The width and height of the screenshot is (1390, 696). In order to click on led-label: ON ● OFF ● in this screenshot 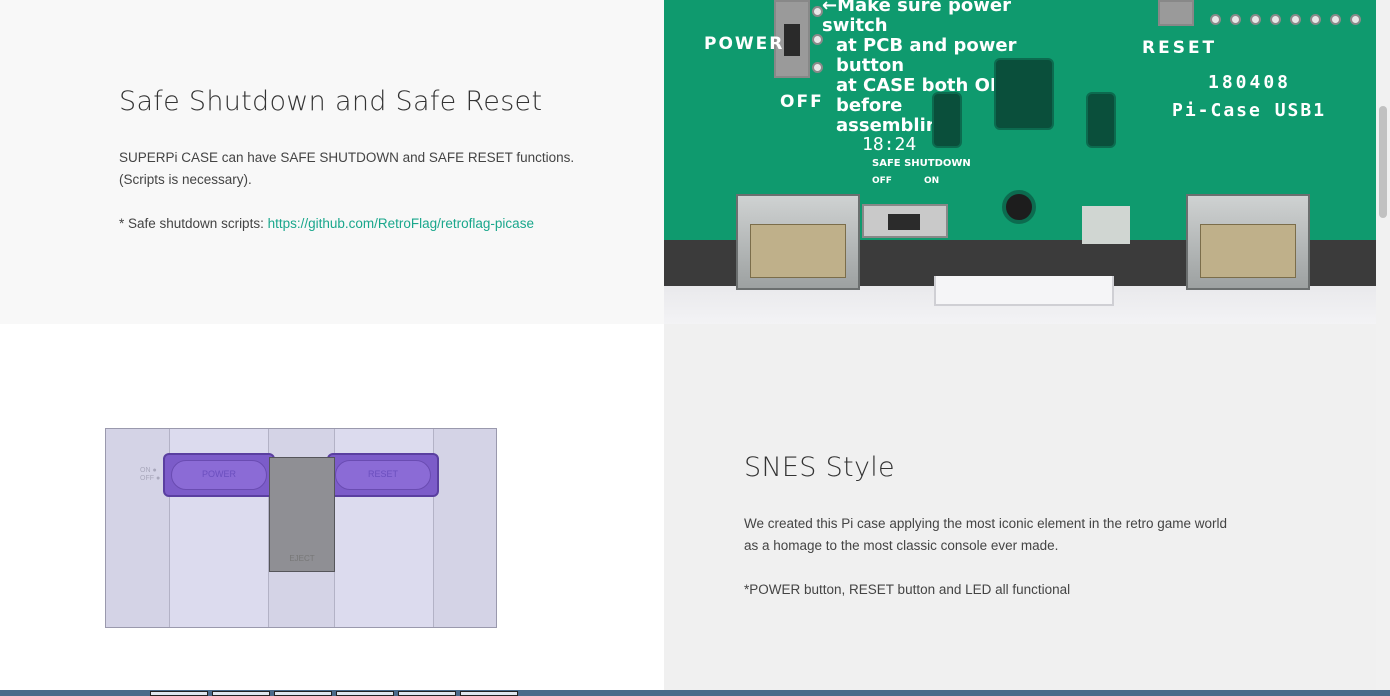, I will do `click(150, 474)`.